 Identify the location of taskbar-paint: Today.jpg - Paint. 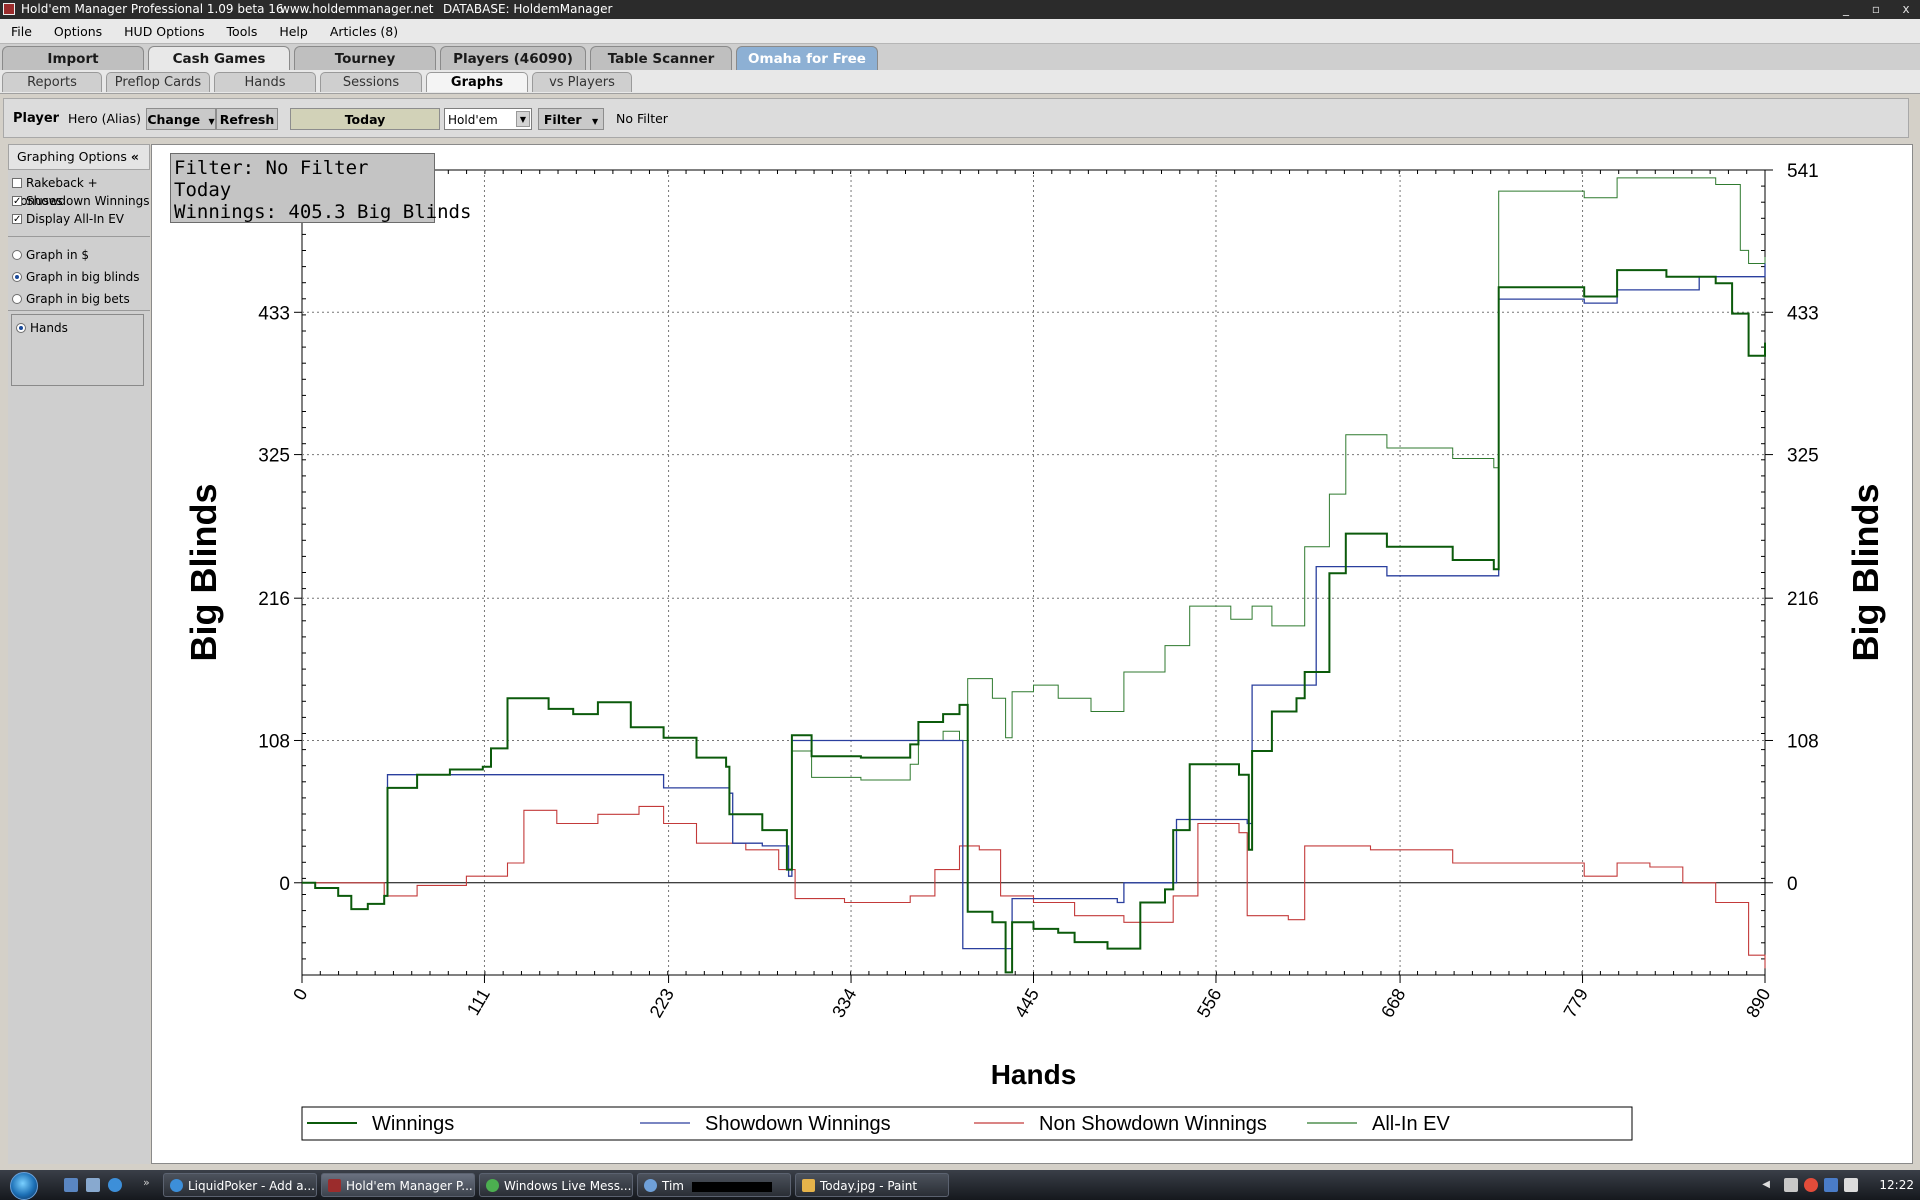
(872, 1185).